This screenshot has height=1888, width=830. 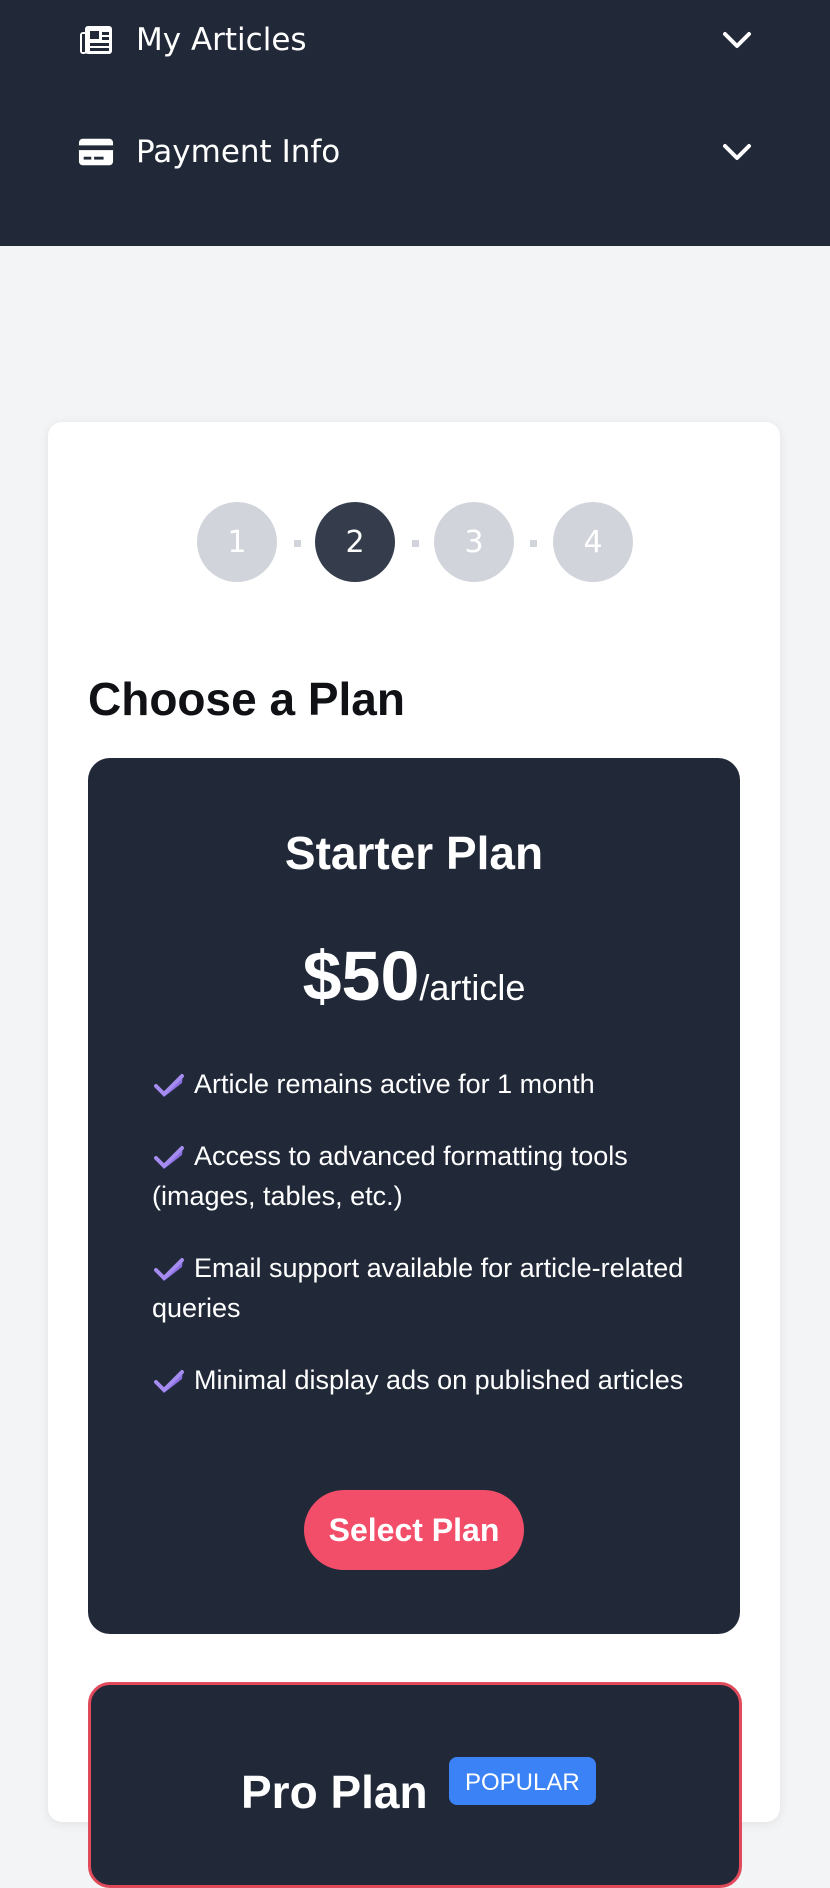 What do you see at coordinates (522, 1781) in the screenshot?
I see `popular-badge: POPULAR` at bounding box center [522, 1781].